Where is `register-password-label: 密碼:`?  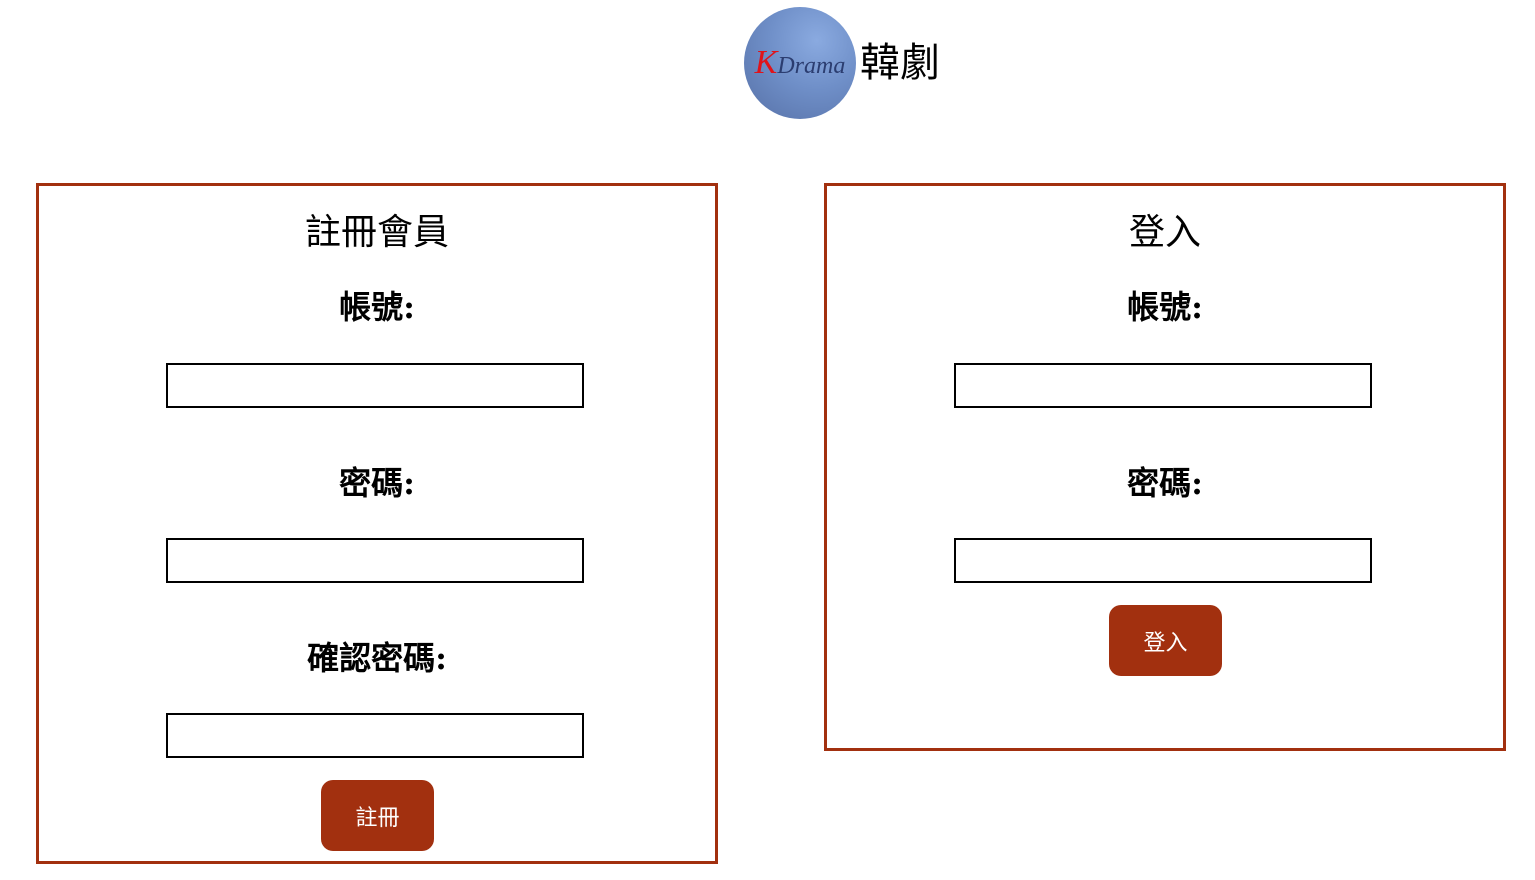
register-password-label: 密碼: is located at coordinates (377, 483).